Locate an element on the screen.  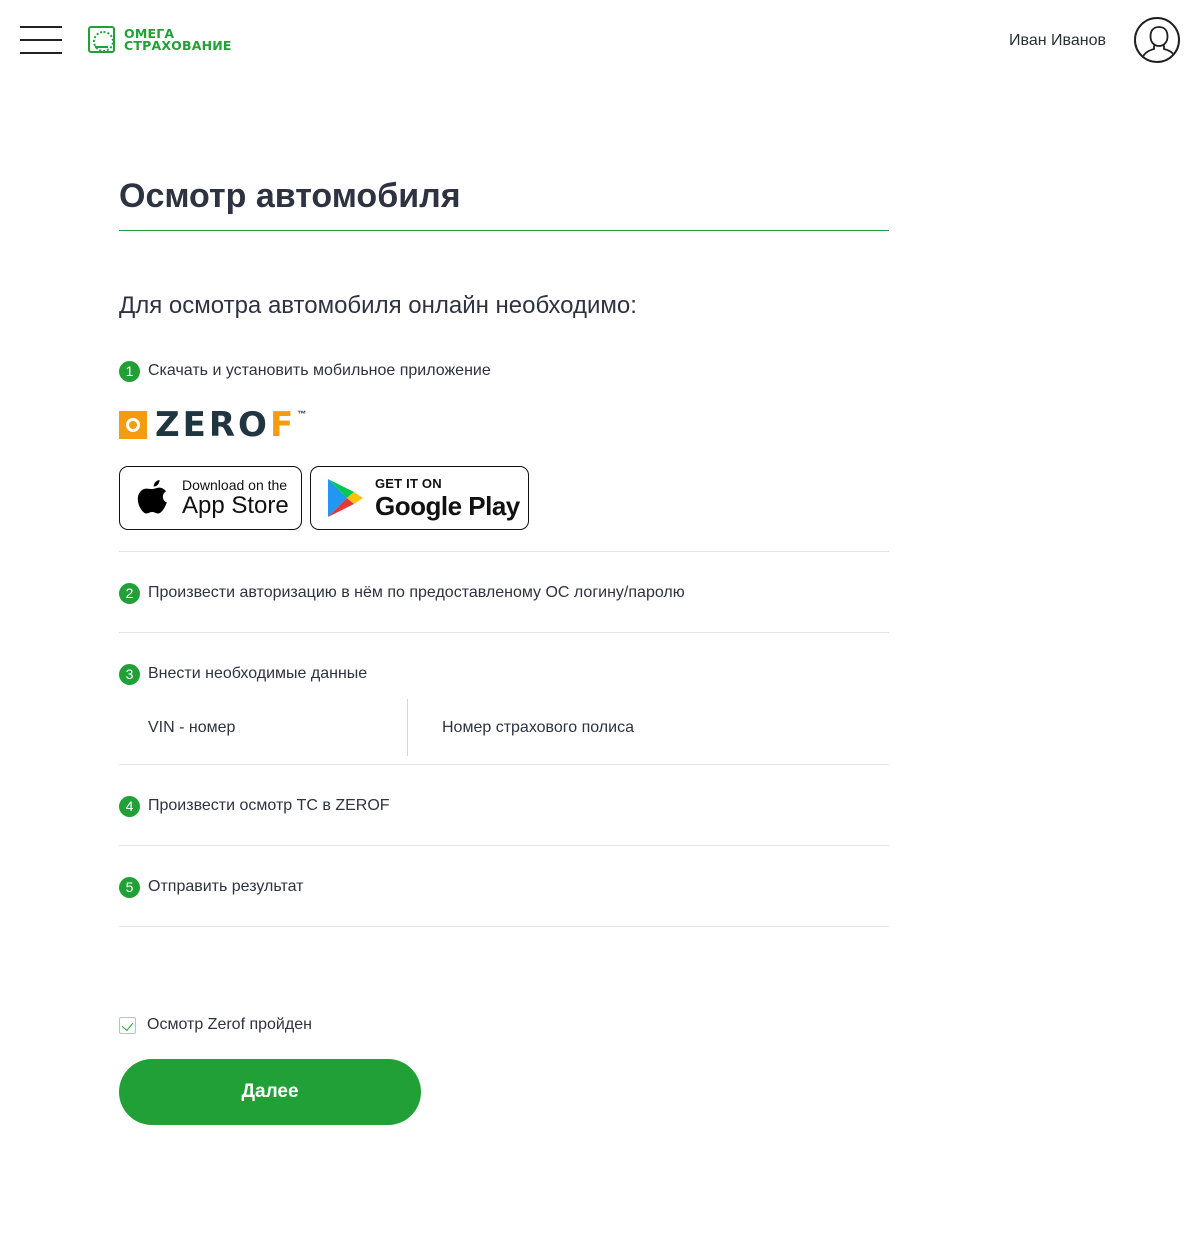
policy-number-input: Номер страхового полиса is located at coordinates (521, 727).